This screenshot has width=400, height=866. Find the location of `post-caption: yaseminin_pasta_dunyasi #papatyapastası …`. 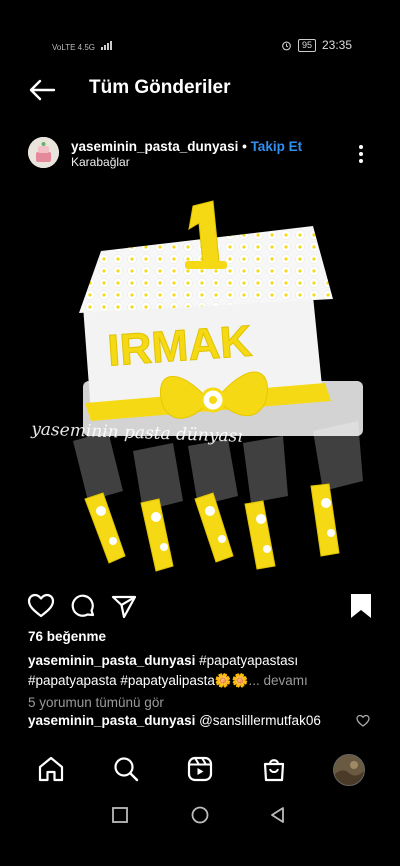

post-caption: yaseminin_pasta_dunyasi #papatyapastası … is located at coordinates (203, 671).